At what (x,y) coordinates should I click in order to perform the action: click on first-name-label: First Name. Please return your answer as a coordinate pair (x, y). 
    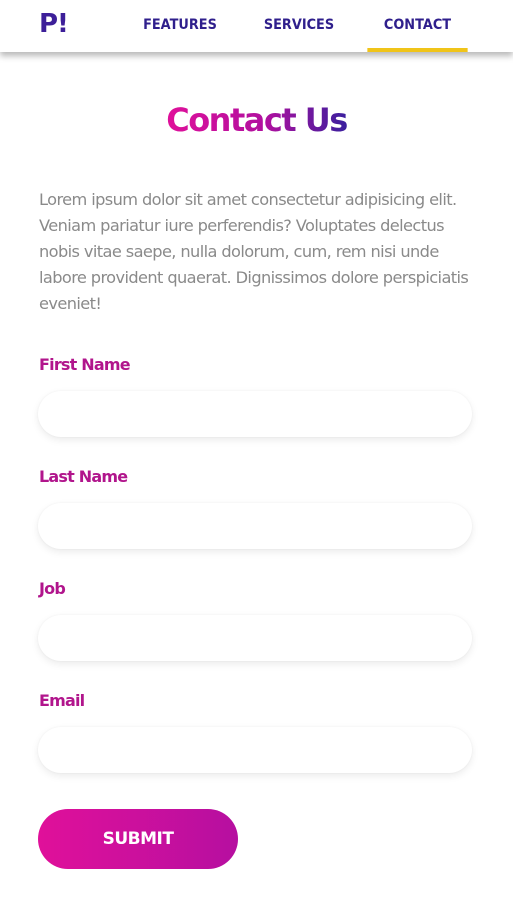
    Looking at the image, I should click on (85, 364).